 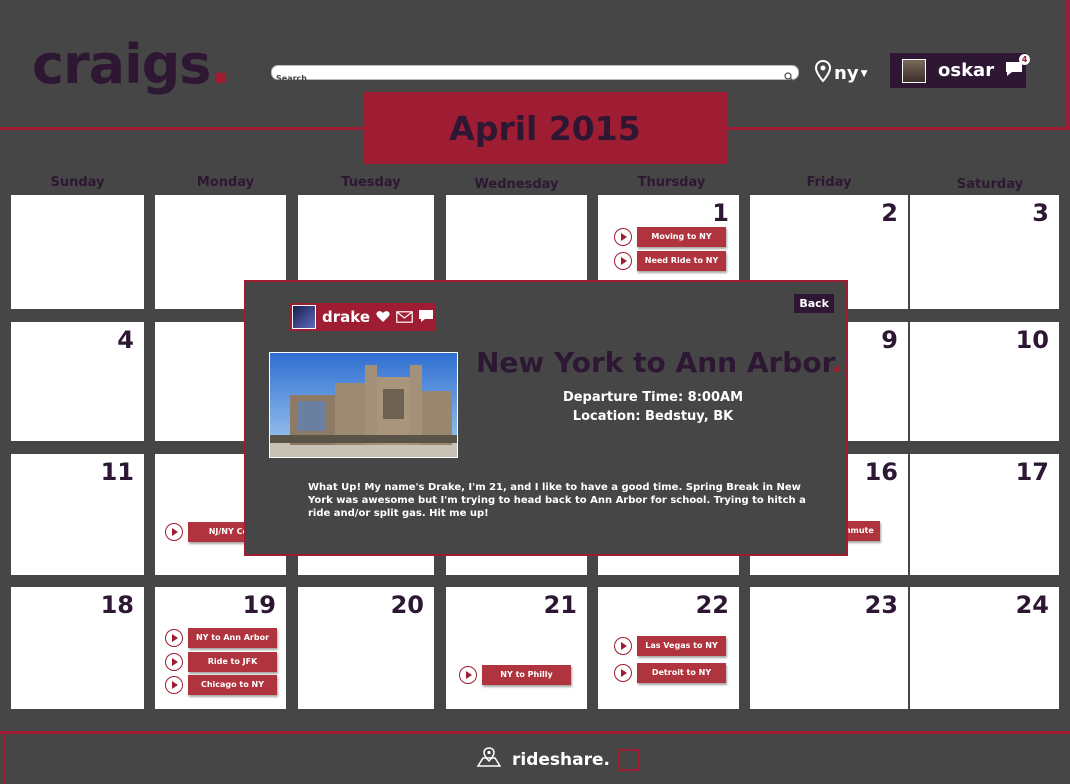 What do you see at coordinates (407, 605) in the screenshot?
I see `date-number: 20` at bounding box center [407, 605].